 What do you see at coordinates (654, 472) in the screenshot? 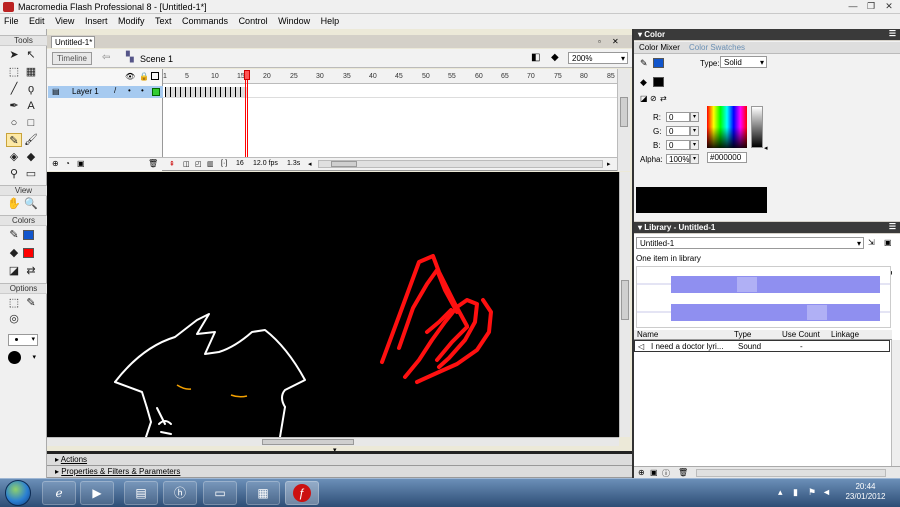
I see `new-folder-icon: ▣` at bounding box center [654, 472].